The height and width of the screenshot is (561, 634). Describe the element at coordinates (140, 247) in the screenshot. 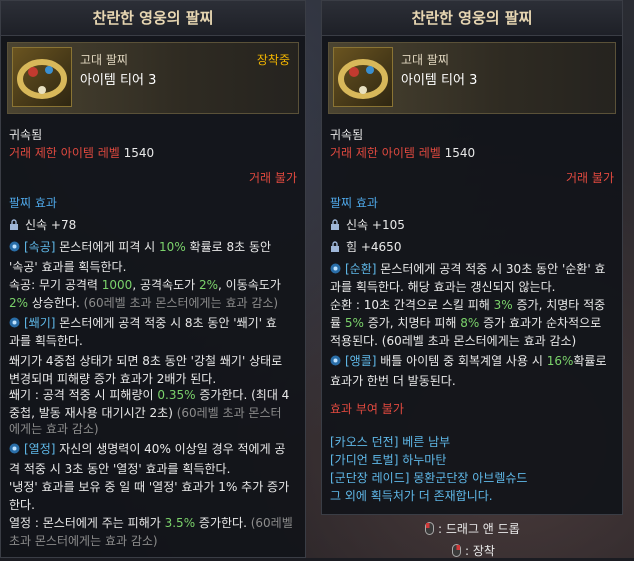

I see `effect-line: [속공] 몬스터에게 피격 시 10% 확률로 8초 동안` at that location.